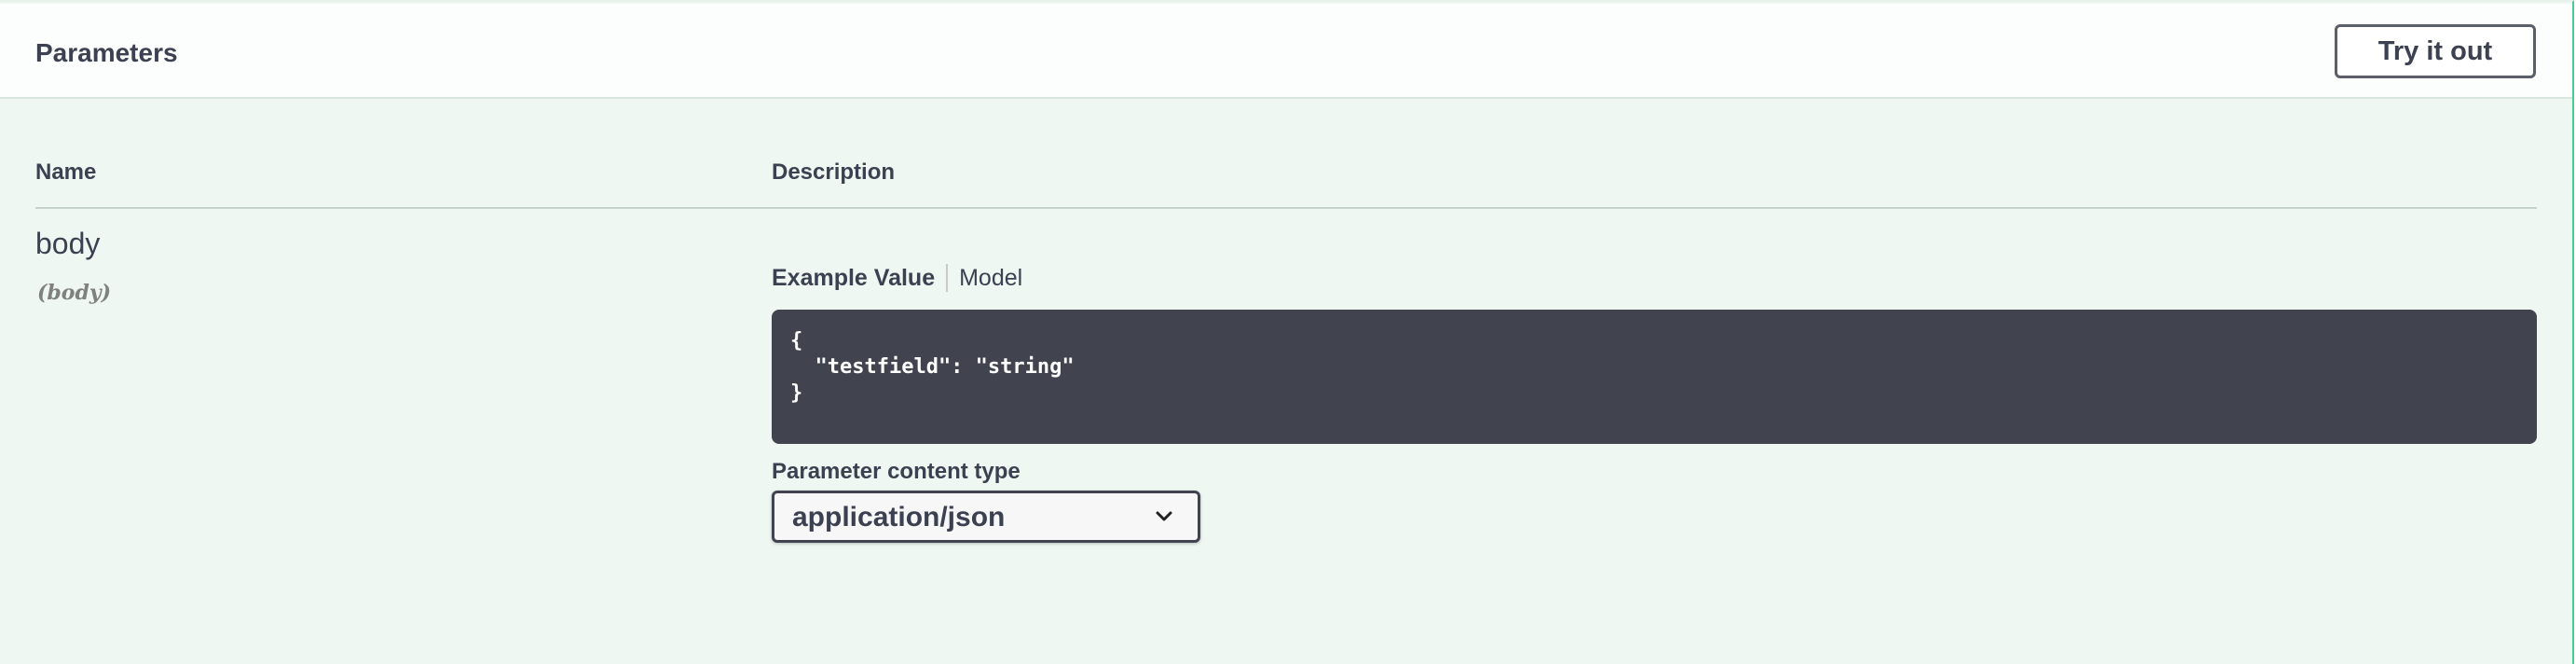 This screenshot has width=2576, height=664. What do you see at coordinates (74, 293) in the screenshot?
I see `parameter-location: (body)` at bounding box center [74, 293].